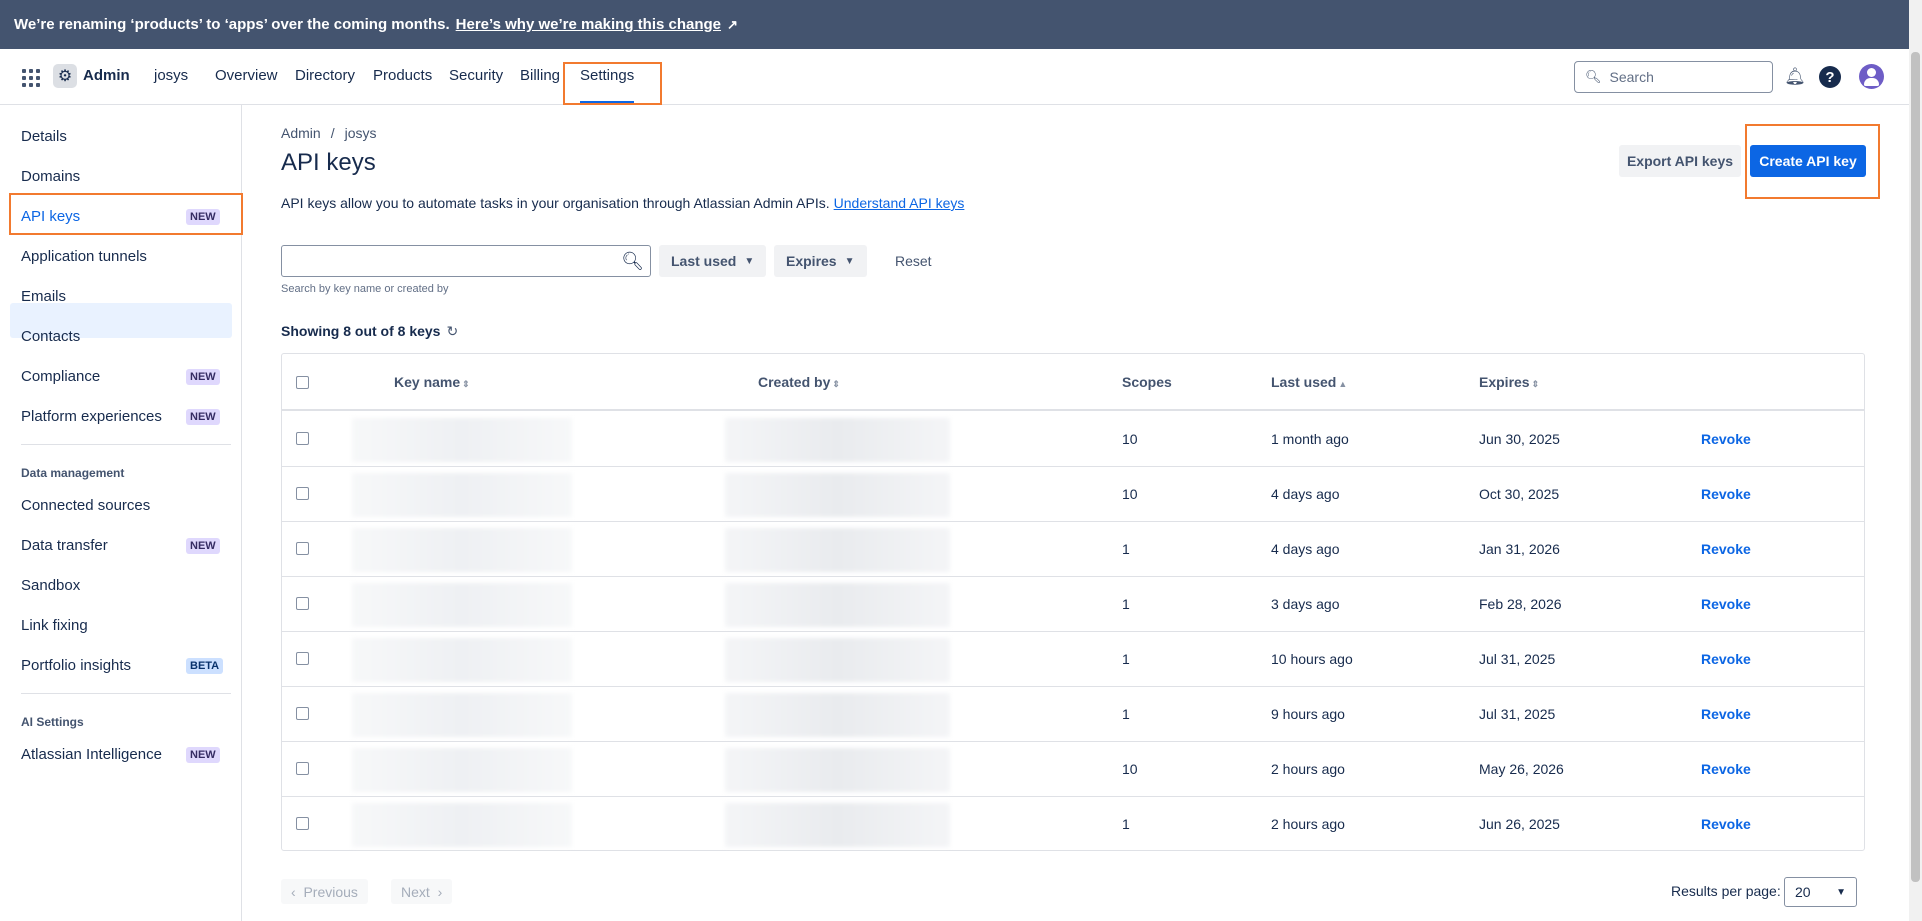 The width and height of the screenshot is (1922, 921). What do you see at coordinates (704, 261) in the screenshot?
I see `last-used-filter-label: Last used` at bounding box center [704, 261].